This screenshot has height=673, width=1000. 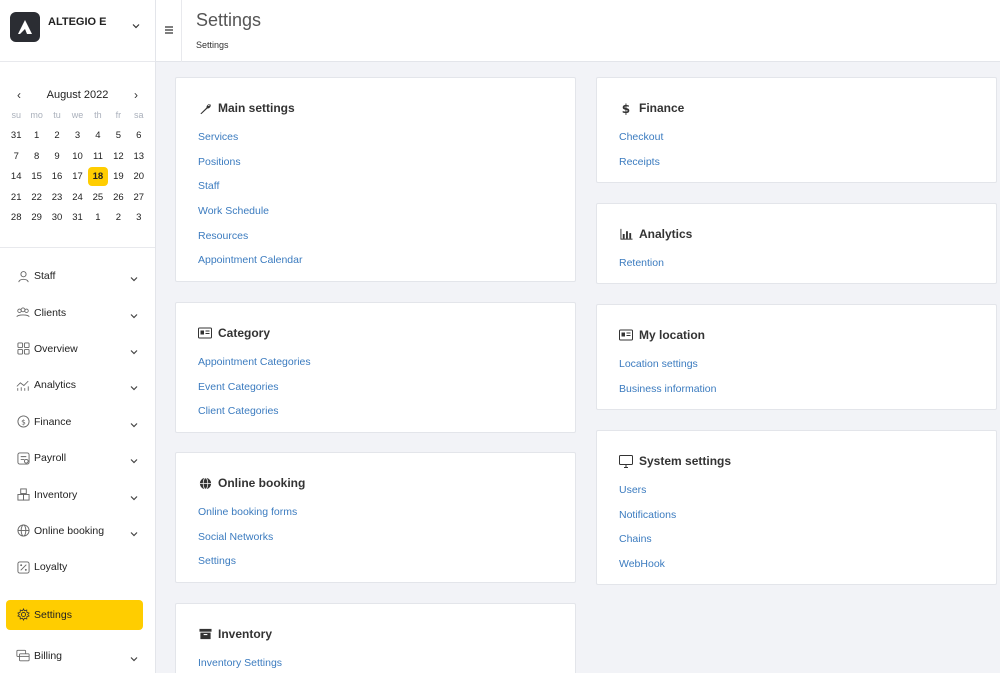 I want to click on calendar-day: 9, so click(x=57, y=157).